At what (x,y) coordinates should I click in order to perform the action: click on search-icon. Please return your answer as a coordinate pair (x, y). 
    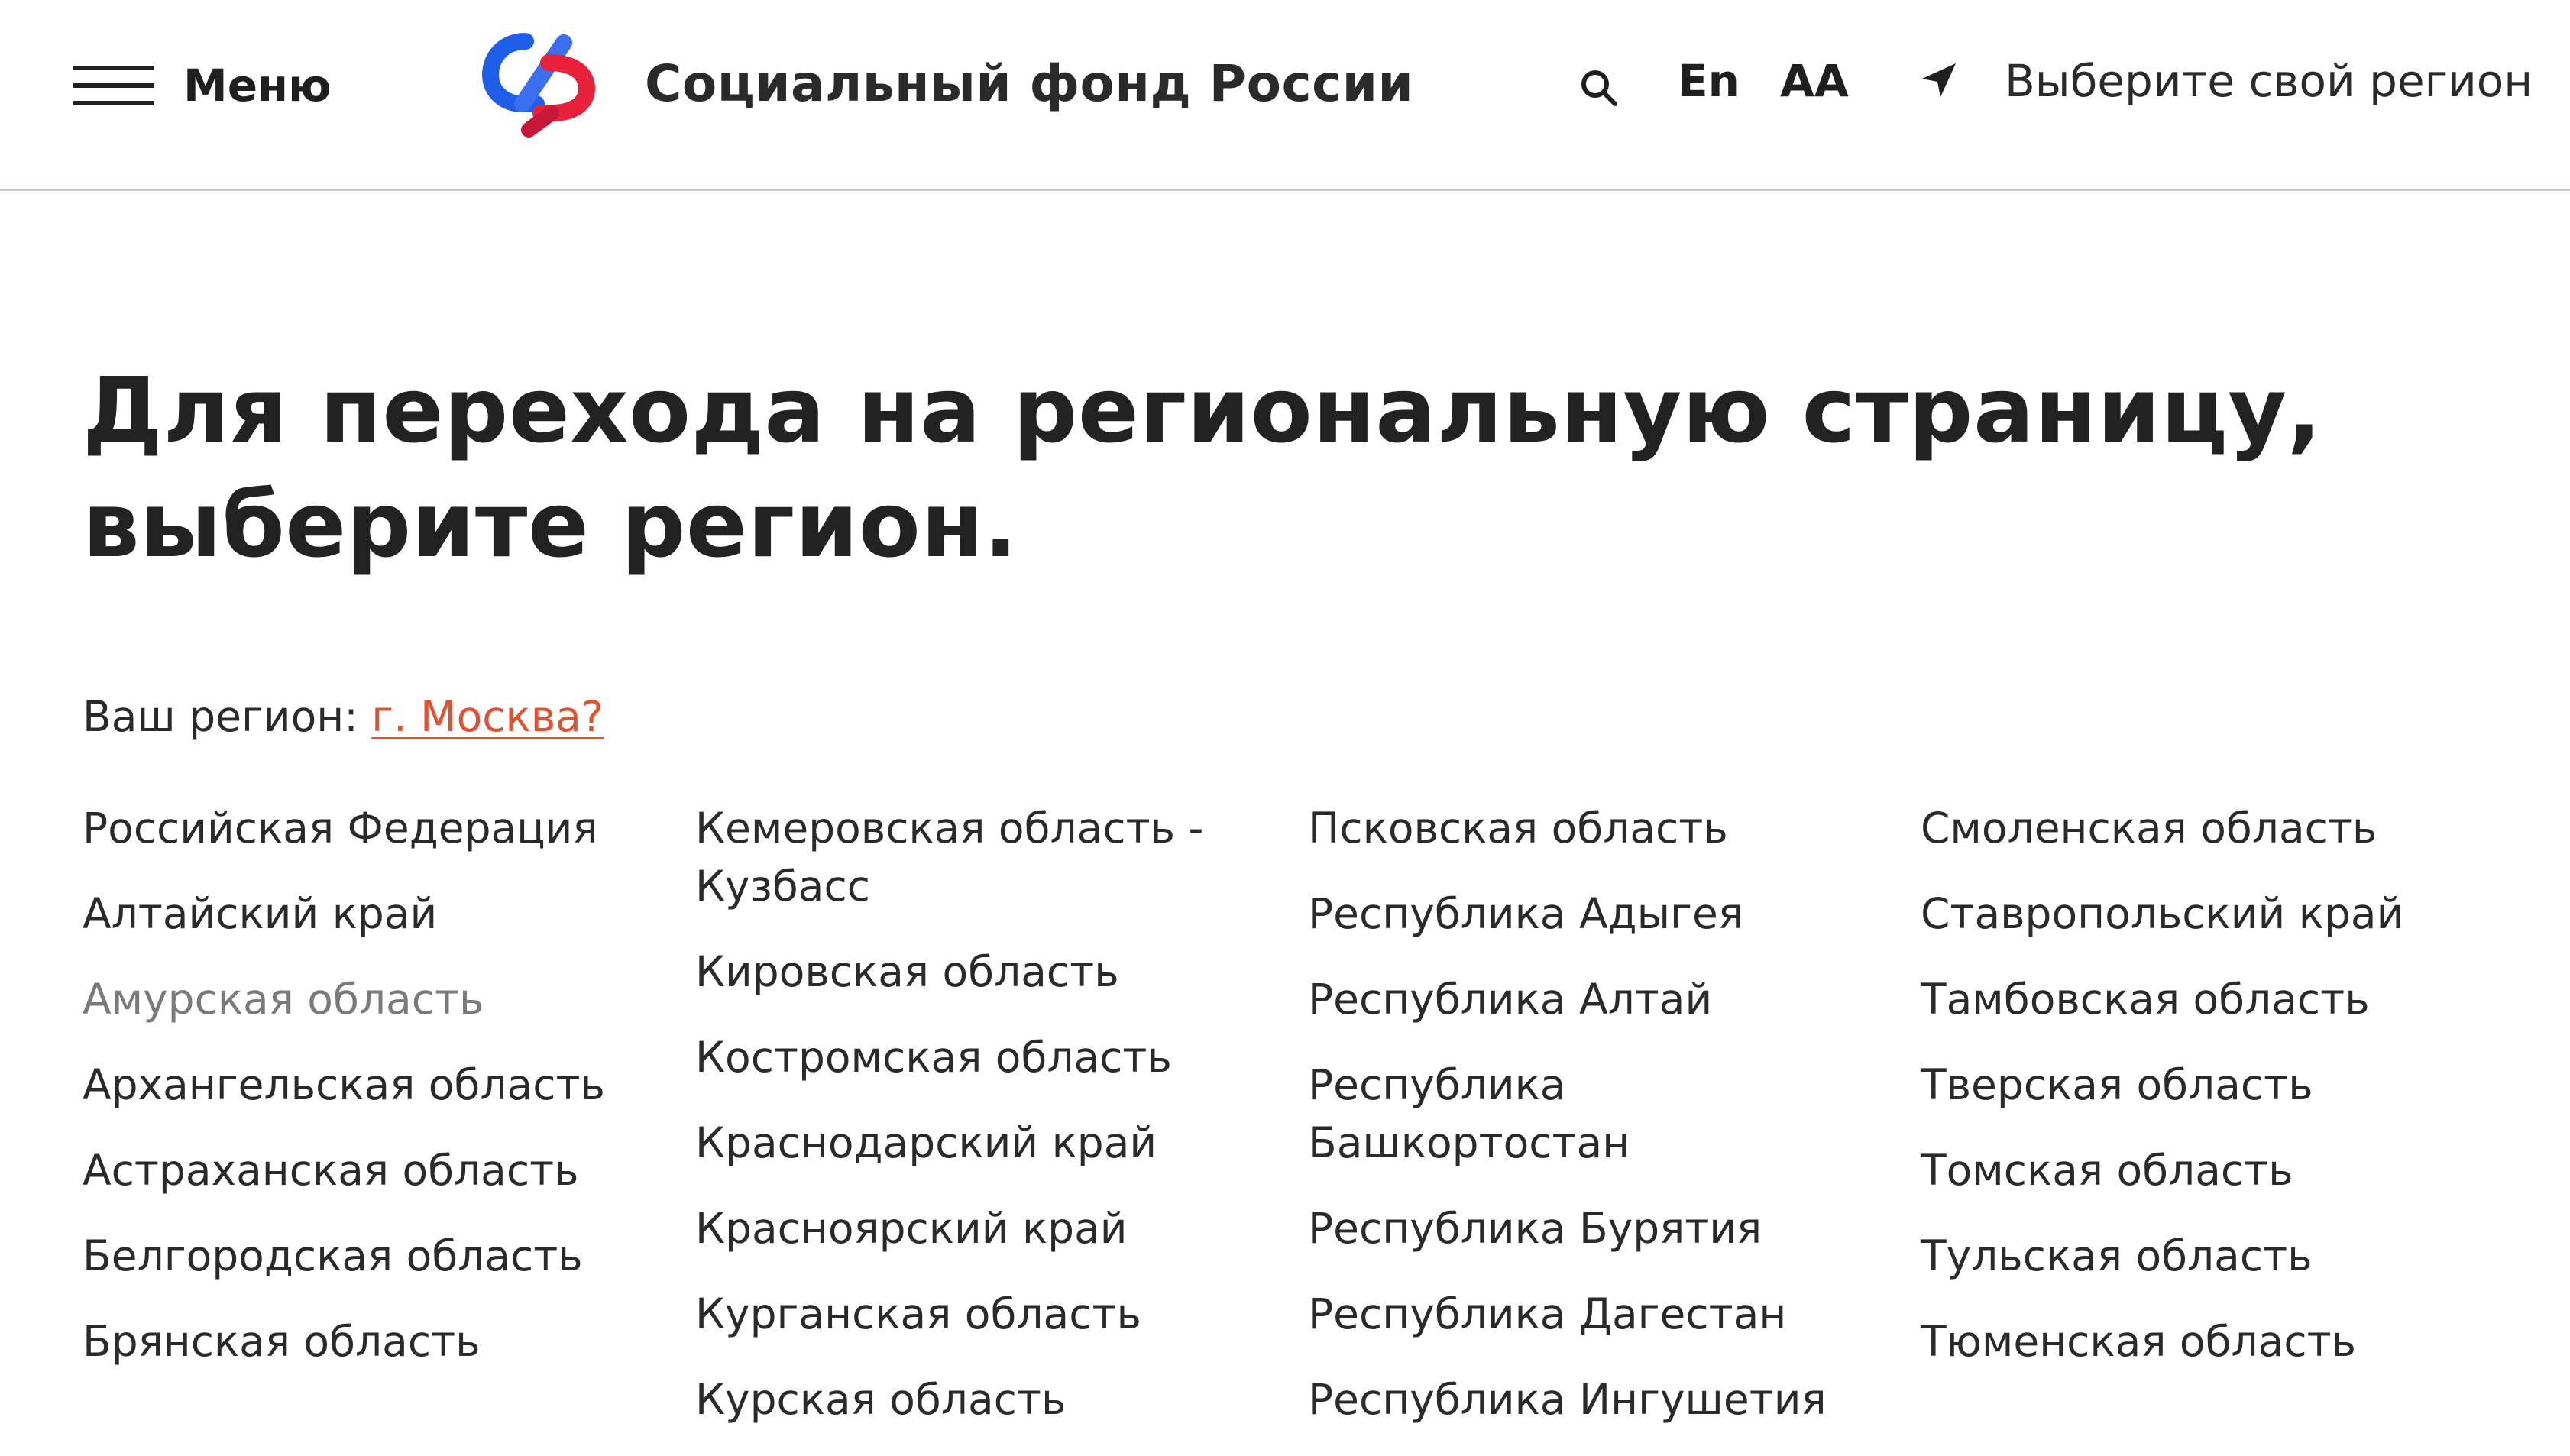
    Looking at the image, I should click on (1599, 87).